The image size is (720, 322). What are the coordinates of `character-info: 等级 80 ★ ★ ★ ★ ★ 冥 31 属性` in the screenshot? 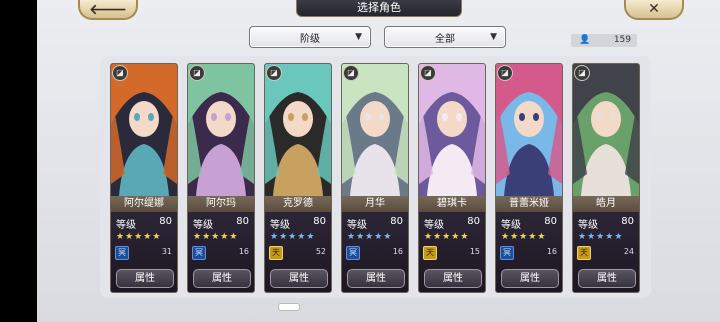 It's located at (144, 252).